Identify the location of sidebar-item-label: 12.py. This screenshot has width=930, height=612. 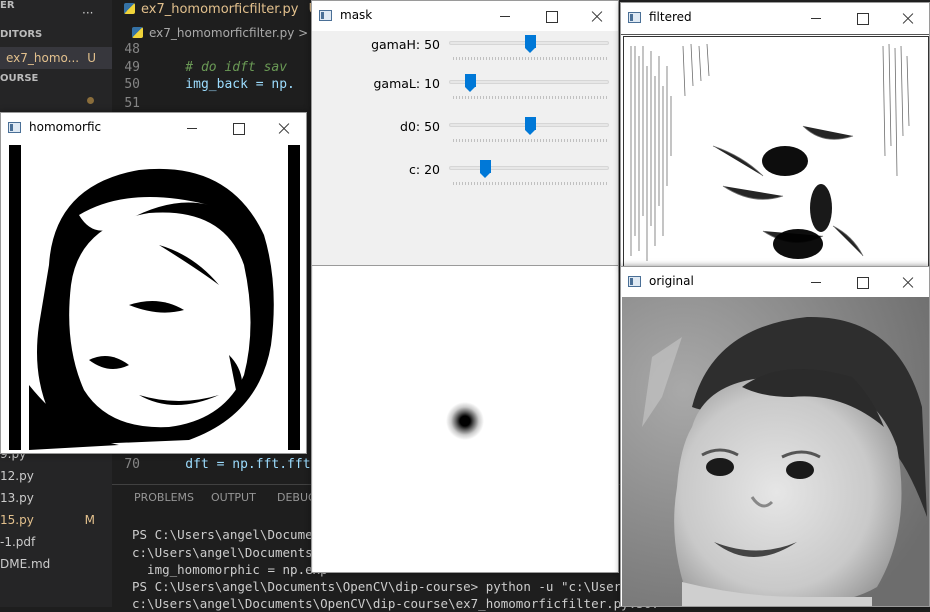
(17, 476).